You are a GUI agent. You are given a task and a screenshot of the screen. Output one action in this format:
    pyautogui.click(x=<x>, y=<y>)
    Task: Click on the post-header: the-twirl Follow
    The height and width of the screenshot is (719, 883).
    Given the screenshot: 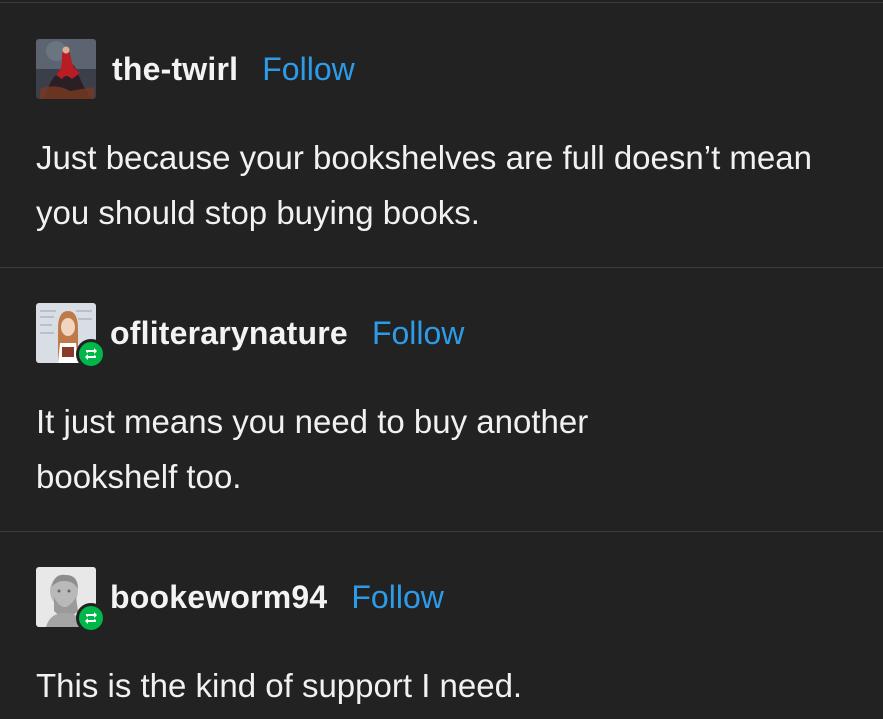 What is the action you would take?
    pyautogui.click(x=195, y=69)
    